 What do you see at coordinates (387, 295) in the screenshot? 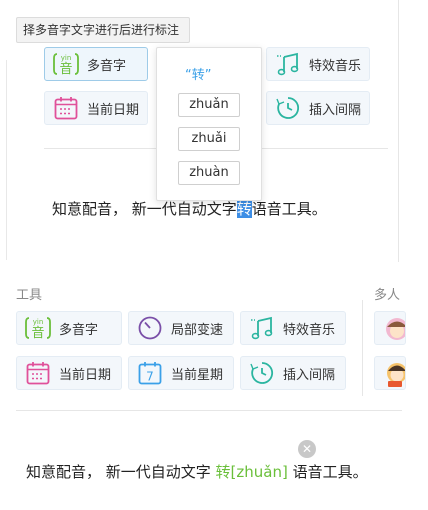
I see `multi-section-title: 多人` at bounding box center [387, 295].